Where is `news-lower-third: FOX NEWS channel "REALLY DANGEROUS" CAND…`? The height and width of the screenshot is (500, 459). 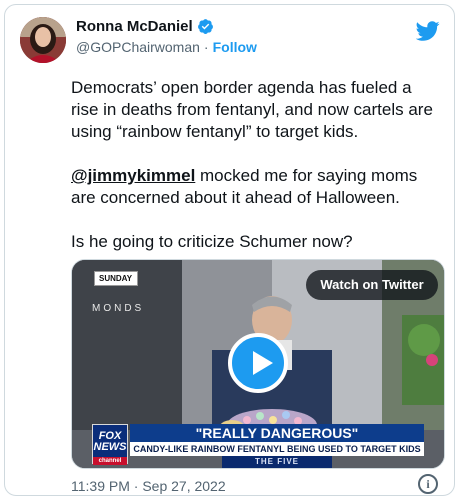
news-lower-third: FOX NEWS channel "REALLY DANGEROUS" CAND… is located at coordinates (258, 445).